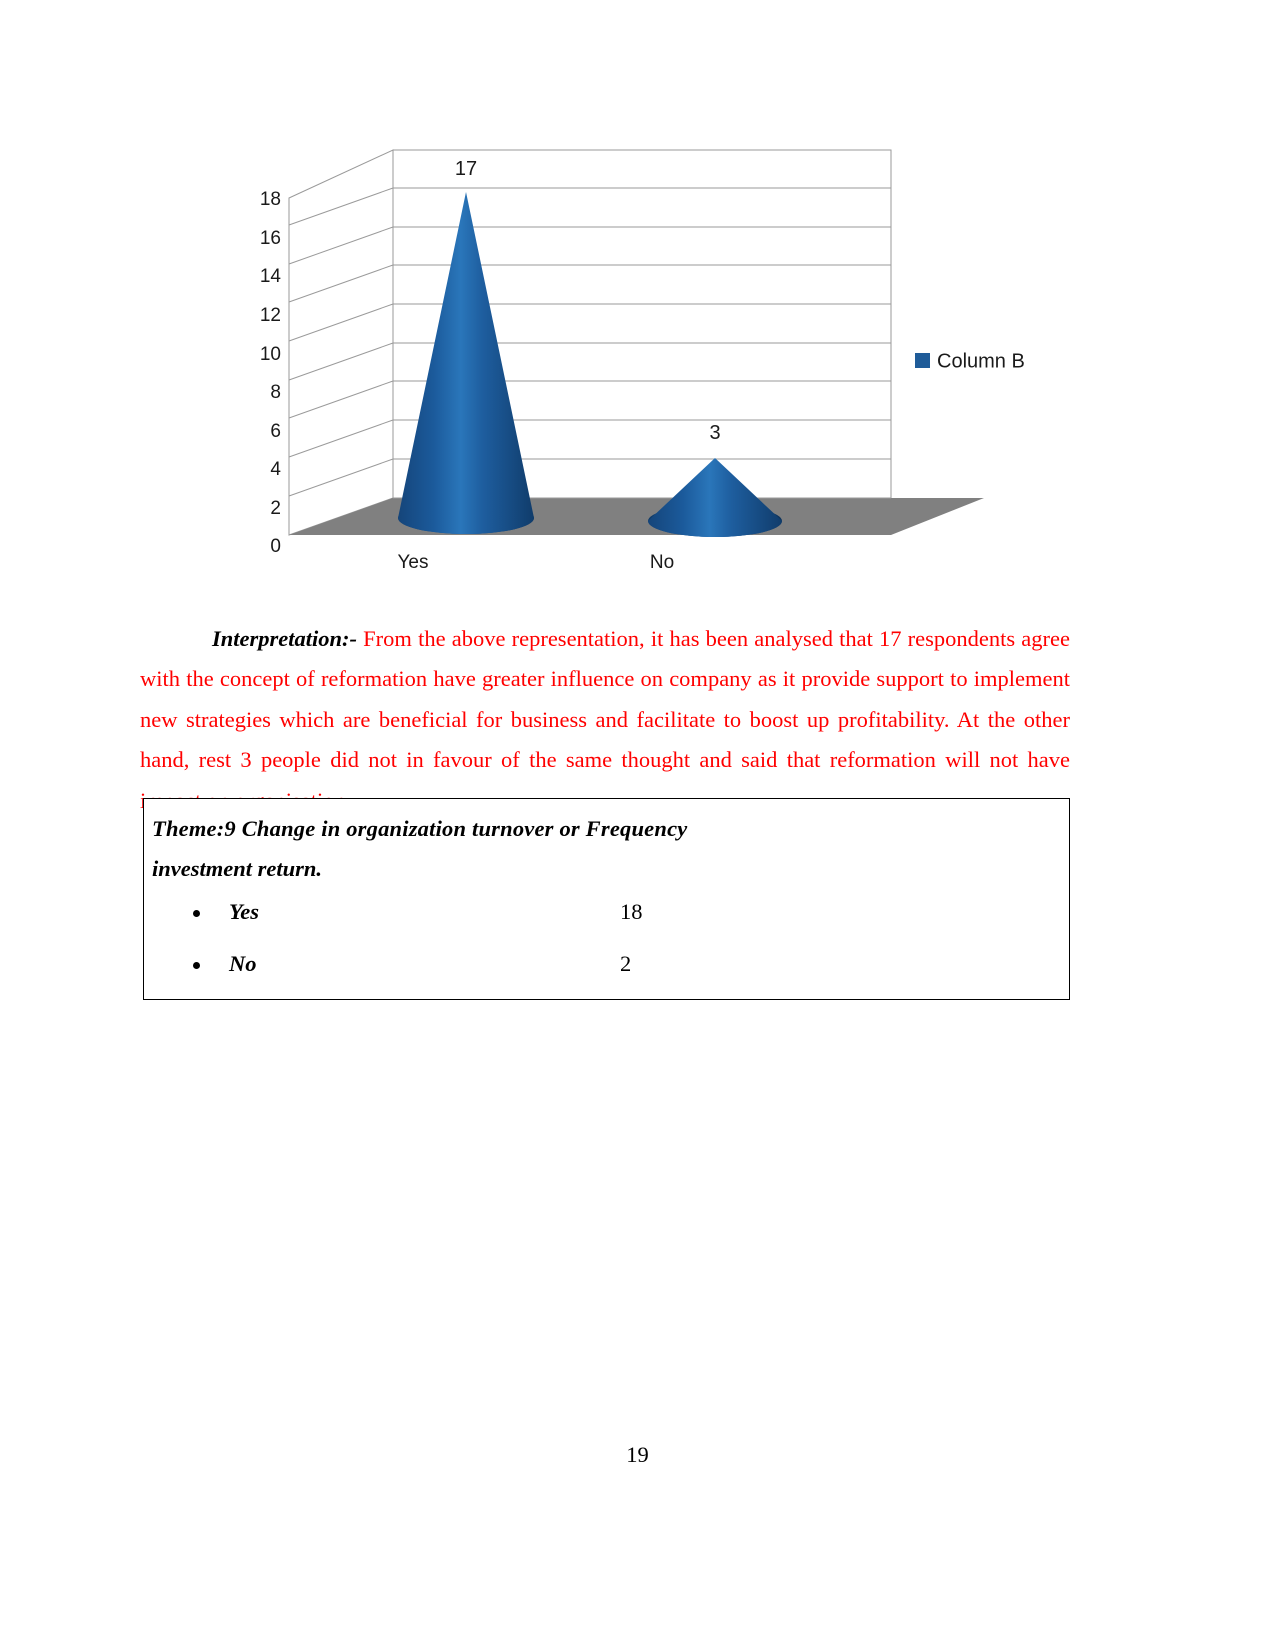 The image size is (1275, 1650). I want to click on theme-option-list: Yes 18 No 2, so click(607, 949).